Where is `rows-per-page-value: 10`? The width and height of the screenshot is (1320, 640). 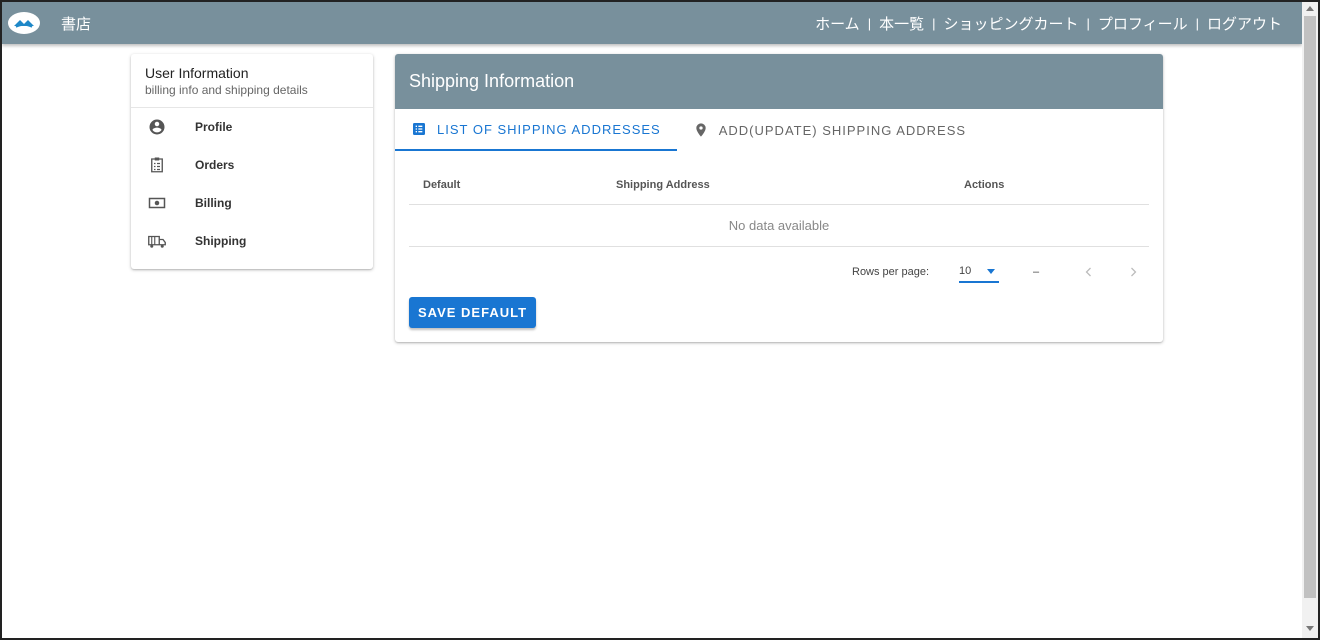
rows-per-page-value: 10 is located at coordinates (965, 271).